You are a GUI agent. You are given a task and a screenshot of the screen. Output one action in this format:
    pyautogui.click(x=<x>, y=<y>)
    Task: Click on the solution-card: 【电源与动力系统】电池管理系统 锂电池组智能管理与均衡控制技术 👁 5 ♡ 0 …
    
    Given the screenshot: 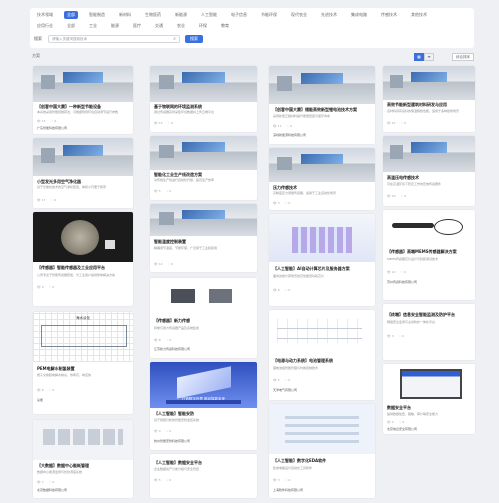 What is the action you would take?
    pyautogui.click(x=322, y=355)
    